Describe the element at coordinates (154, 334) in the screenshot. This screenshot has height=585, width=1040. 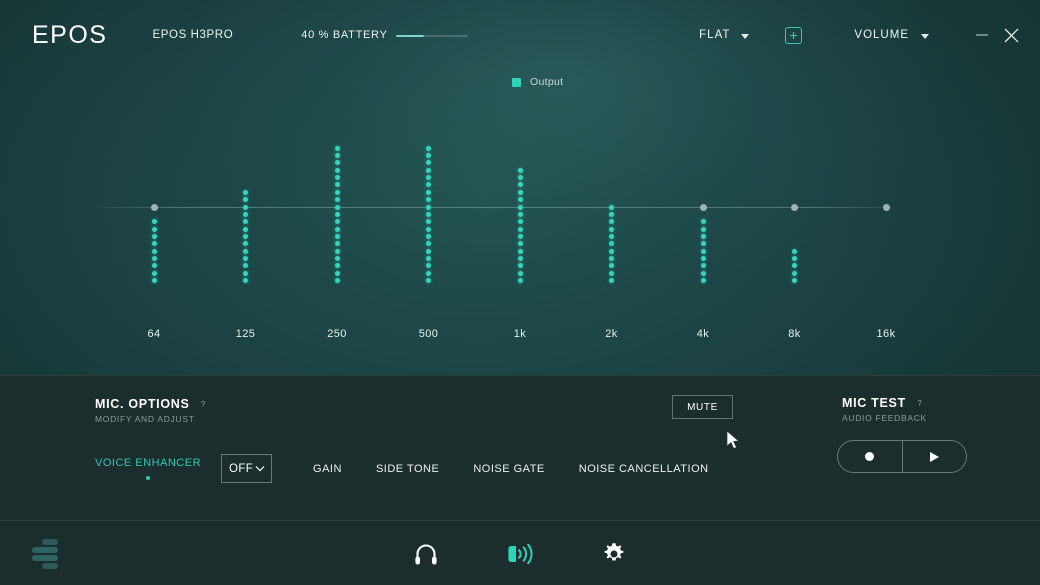
I see `eq-band-label-64: 64` at that location.